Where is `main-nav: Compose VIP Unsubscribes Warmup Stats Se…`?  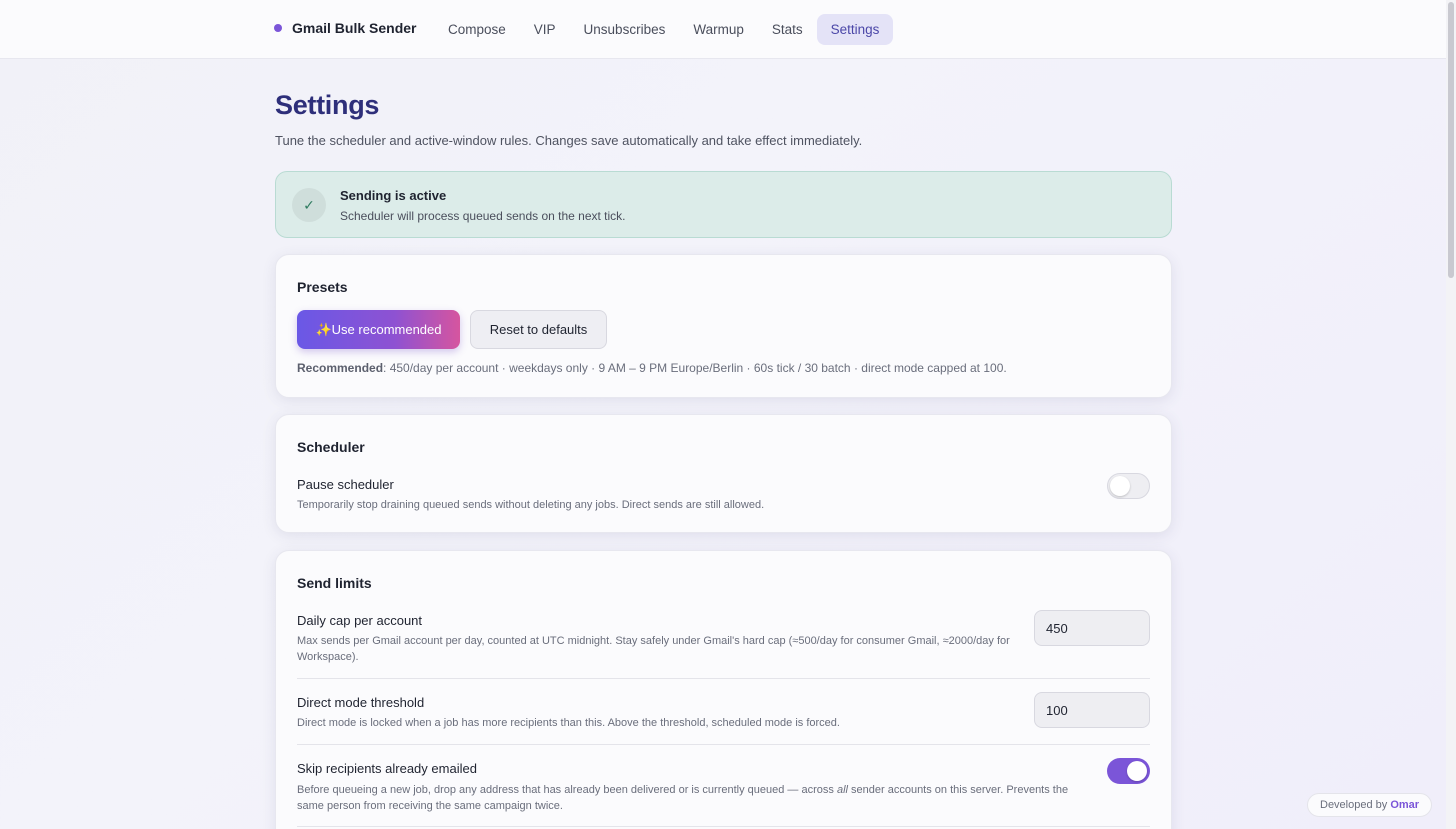 main-nav: Compose VIP Unsubscribes Warmup Stats Se… is located at coordinates (664, 29).